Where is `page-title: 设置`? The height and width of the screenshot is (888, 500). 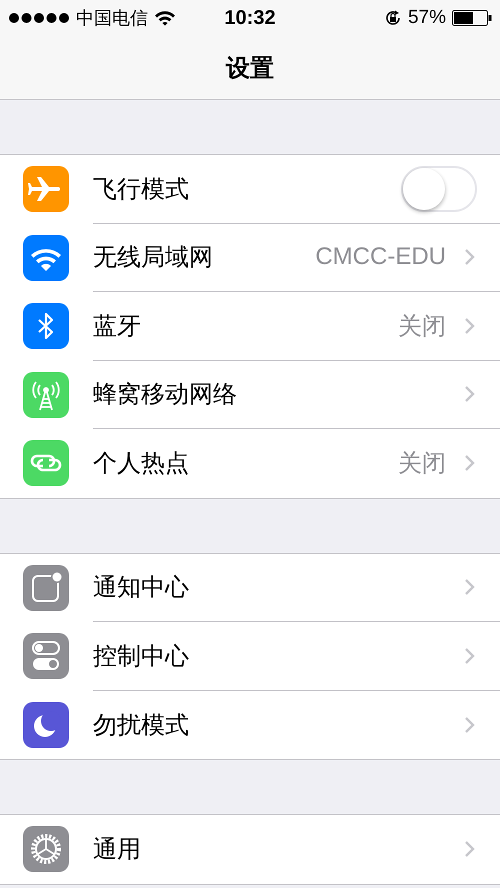 page-title: 设置 is located at coordinates (250, 69).